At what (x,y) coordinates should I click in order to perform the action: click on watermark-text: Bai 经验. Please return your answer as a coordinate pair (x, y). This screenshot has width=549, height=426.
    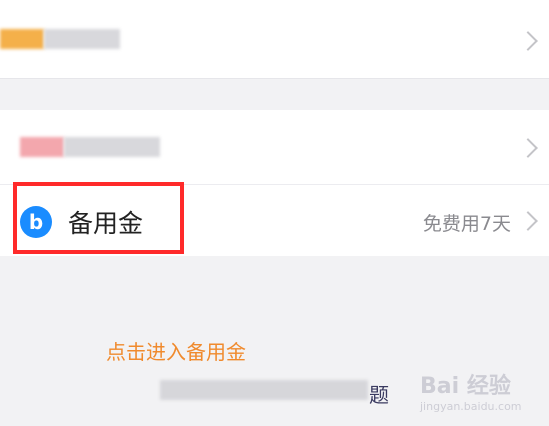
    Looking at the image, I should click on (465, 386).